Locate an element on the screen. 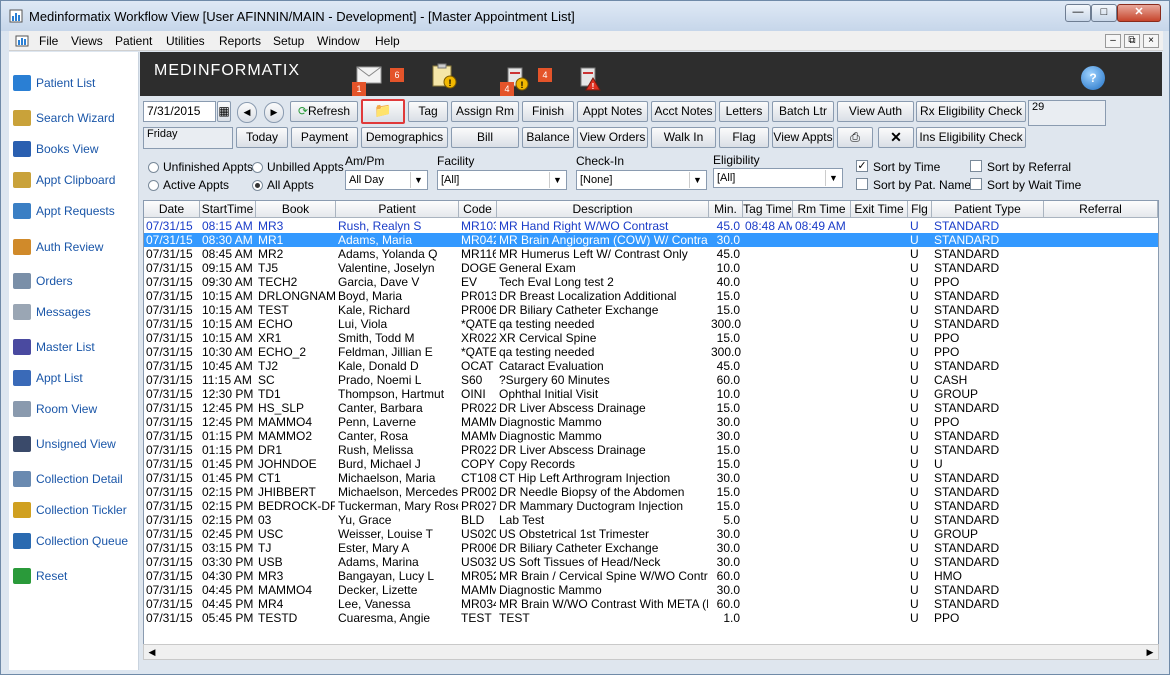 Image resolution: width=1170 pixels, height=675 pixels. sidebar-item-unsigned-view: Unsigned View is located at coordinates (76, 444).